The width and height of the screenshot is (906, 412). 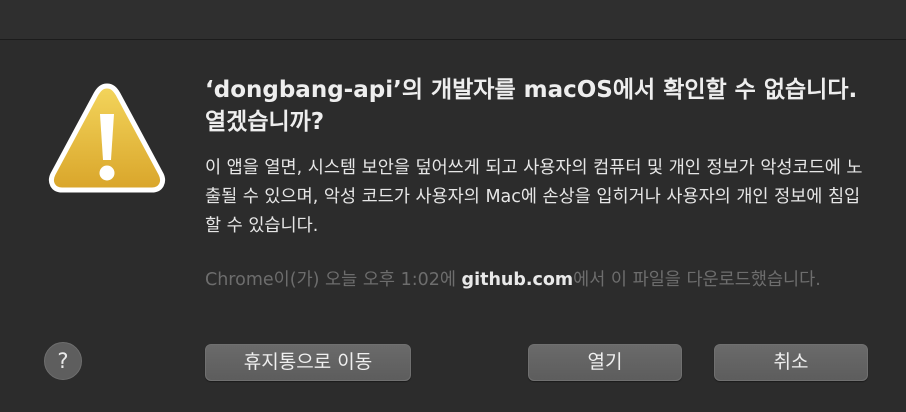 I want to click on source-suffix: 에서 이 파일을 다운로드했습니다., so click(x=697, y=280).